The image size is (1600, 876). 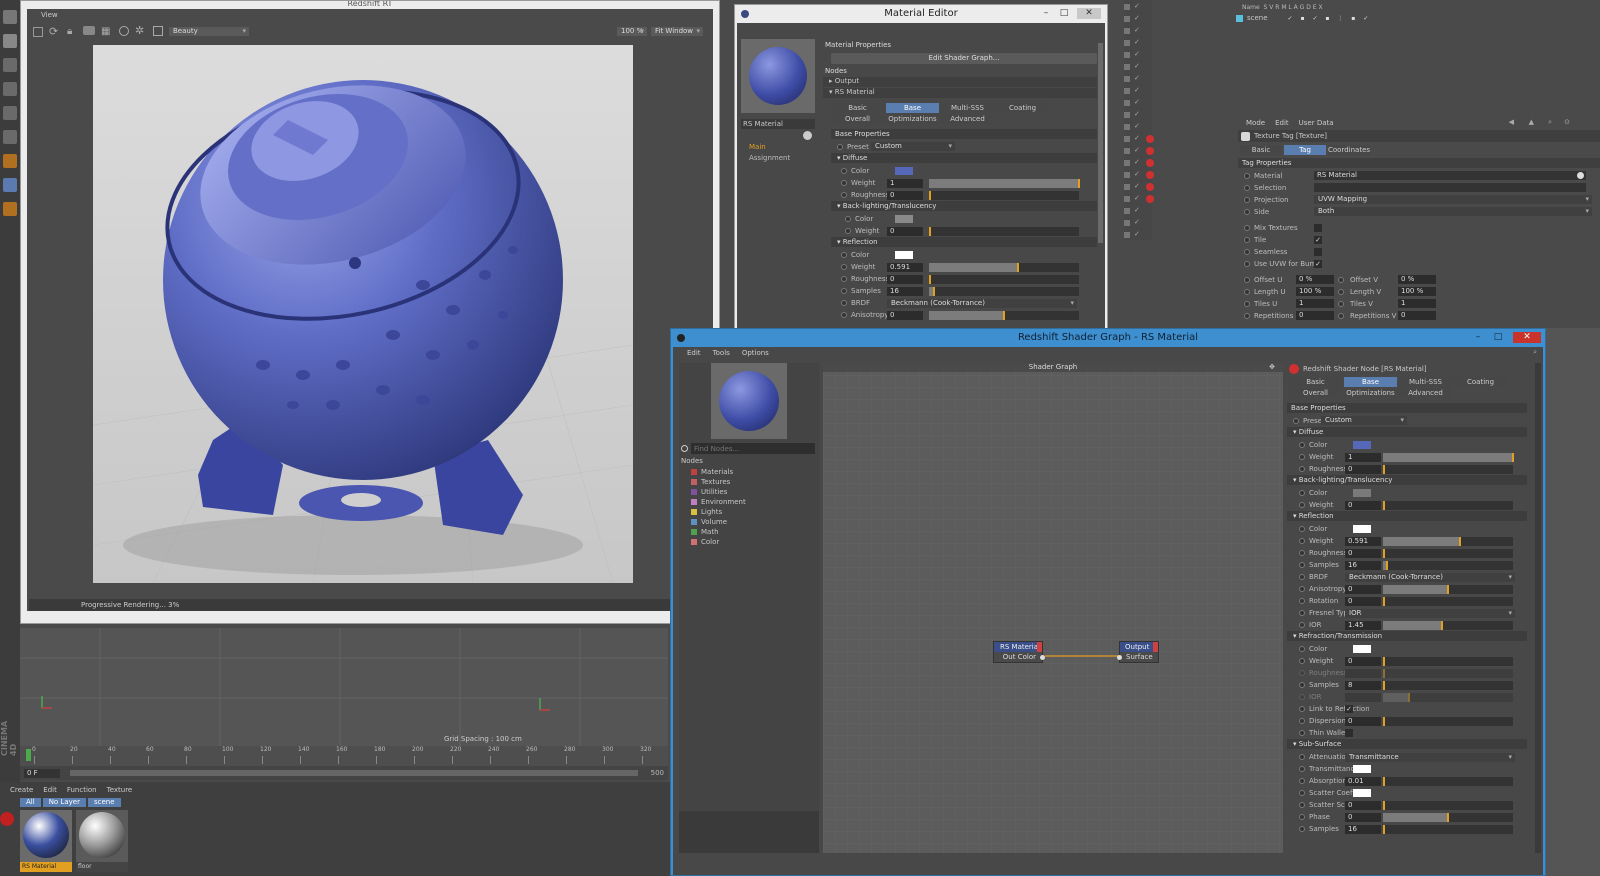 What do you see at coordinates (807, 135) in the screenshot?
I see `preview-options-icon` at bounding box center [807, 135].